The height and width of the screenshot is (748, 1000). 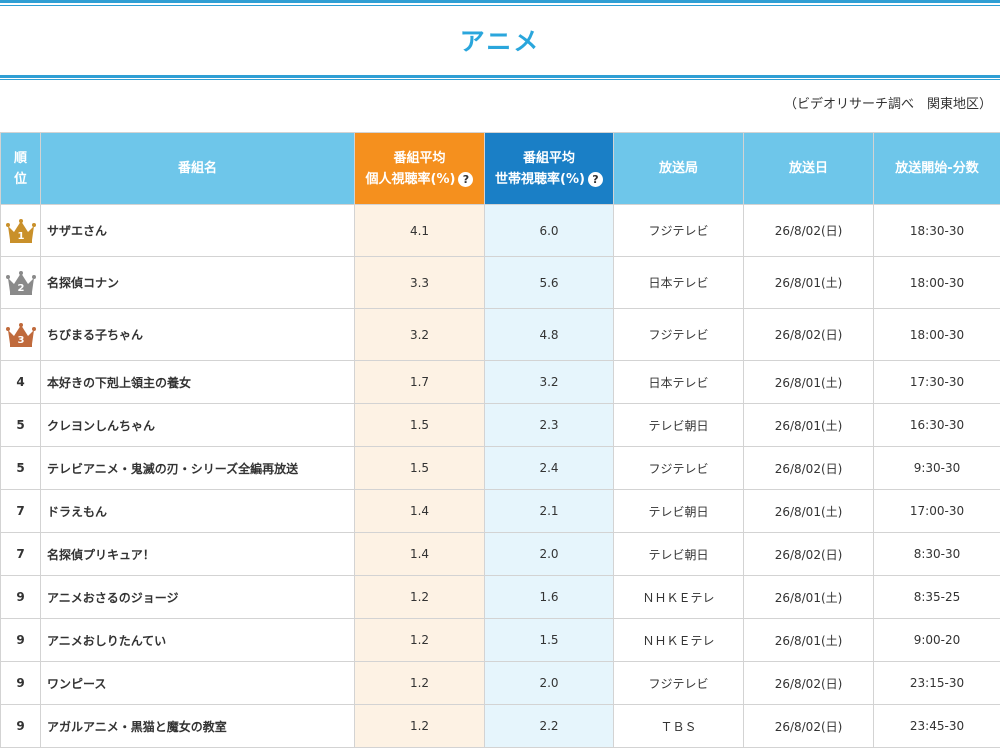 I want to click on household-rating: 2.3, so click(x=549, y=425).